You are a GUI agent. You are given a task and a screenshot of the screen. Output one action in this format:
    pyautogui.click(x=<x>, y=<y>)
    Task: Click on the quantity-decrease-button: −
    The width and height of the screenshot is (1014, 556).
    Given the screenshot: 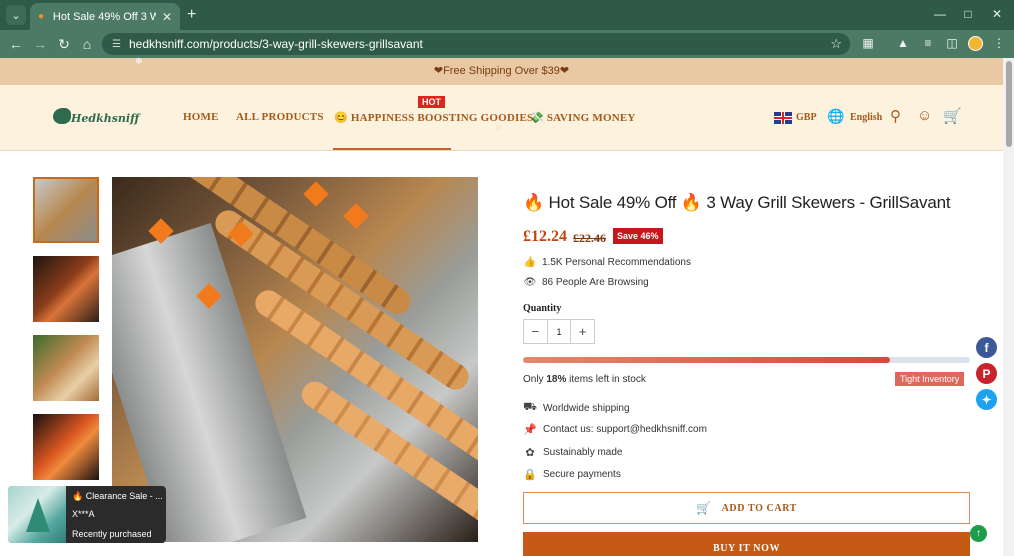 What is the action you would take?
    pyautogui.click(x=535, y=331)
    